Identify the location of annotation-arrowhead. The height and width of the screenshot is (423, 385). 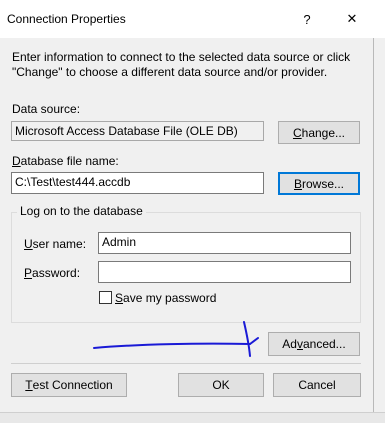
(251, 339).